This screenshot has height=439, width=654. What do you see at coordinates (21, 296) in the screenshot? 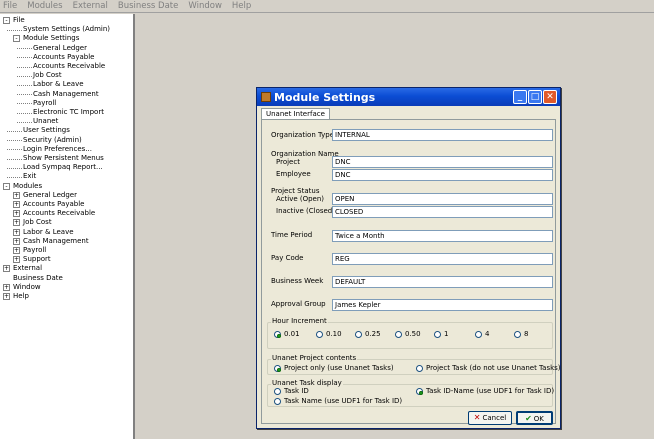
I see `tree-item: Help` at bounding box center [21, 296].